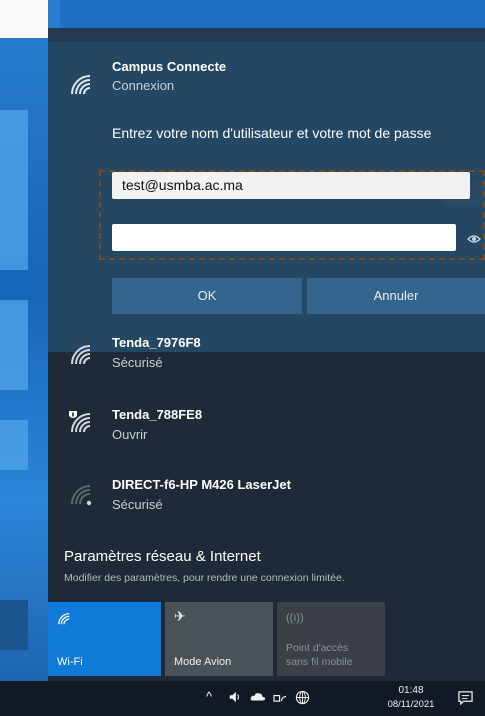 The height and width of the screenshot is (716, 485). What do you see at coordinates (411, 704) in the screenshot?
I see `clock-date: 08/11/2021` at bounding box center [411, 704].